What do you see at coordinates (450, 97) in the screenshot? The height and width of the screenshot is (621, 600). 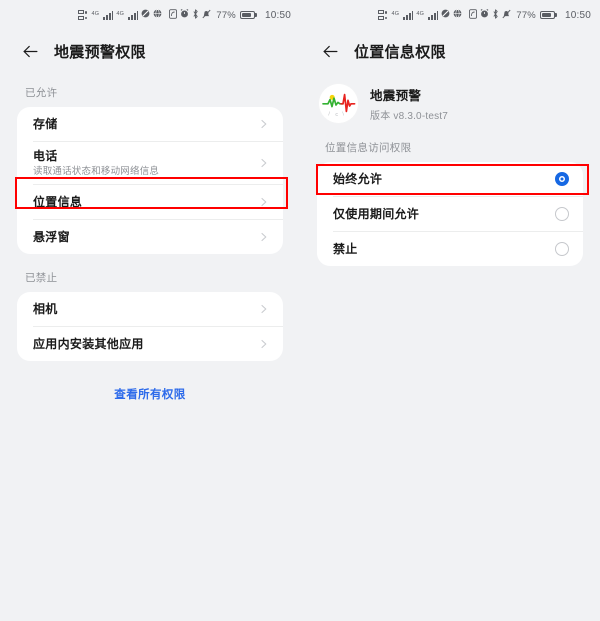 I see `app-header: / c \ 地震预警 版本 v8.3.0-test7` at bounding box center [450, 97].